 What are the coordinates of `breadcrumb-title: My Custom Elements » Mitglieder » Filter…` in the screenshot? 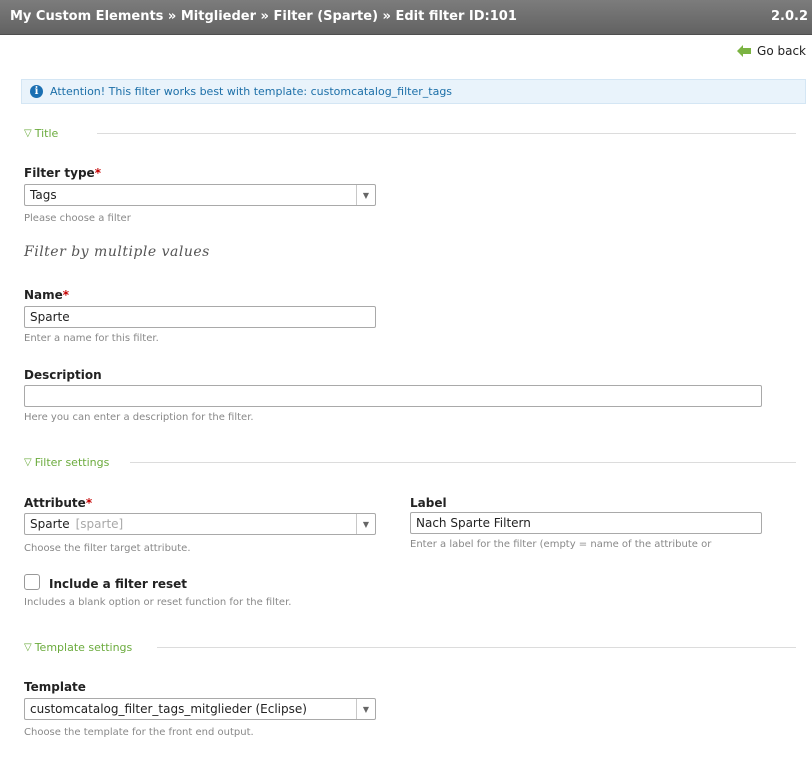 It's located at (263, 16).